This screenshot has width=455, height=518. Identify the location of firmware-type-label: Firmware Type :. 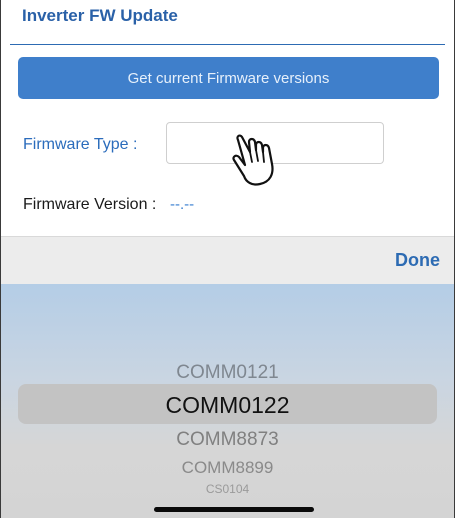
(80, 144).